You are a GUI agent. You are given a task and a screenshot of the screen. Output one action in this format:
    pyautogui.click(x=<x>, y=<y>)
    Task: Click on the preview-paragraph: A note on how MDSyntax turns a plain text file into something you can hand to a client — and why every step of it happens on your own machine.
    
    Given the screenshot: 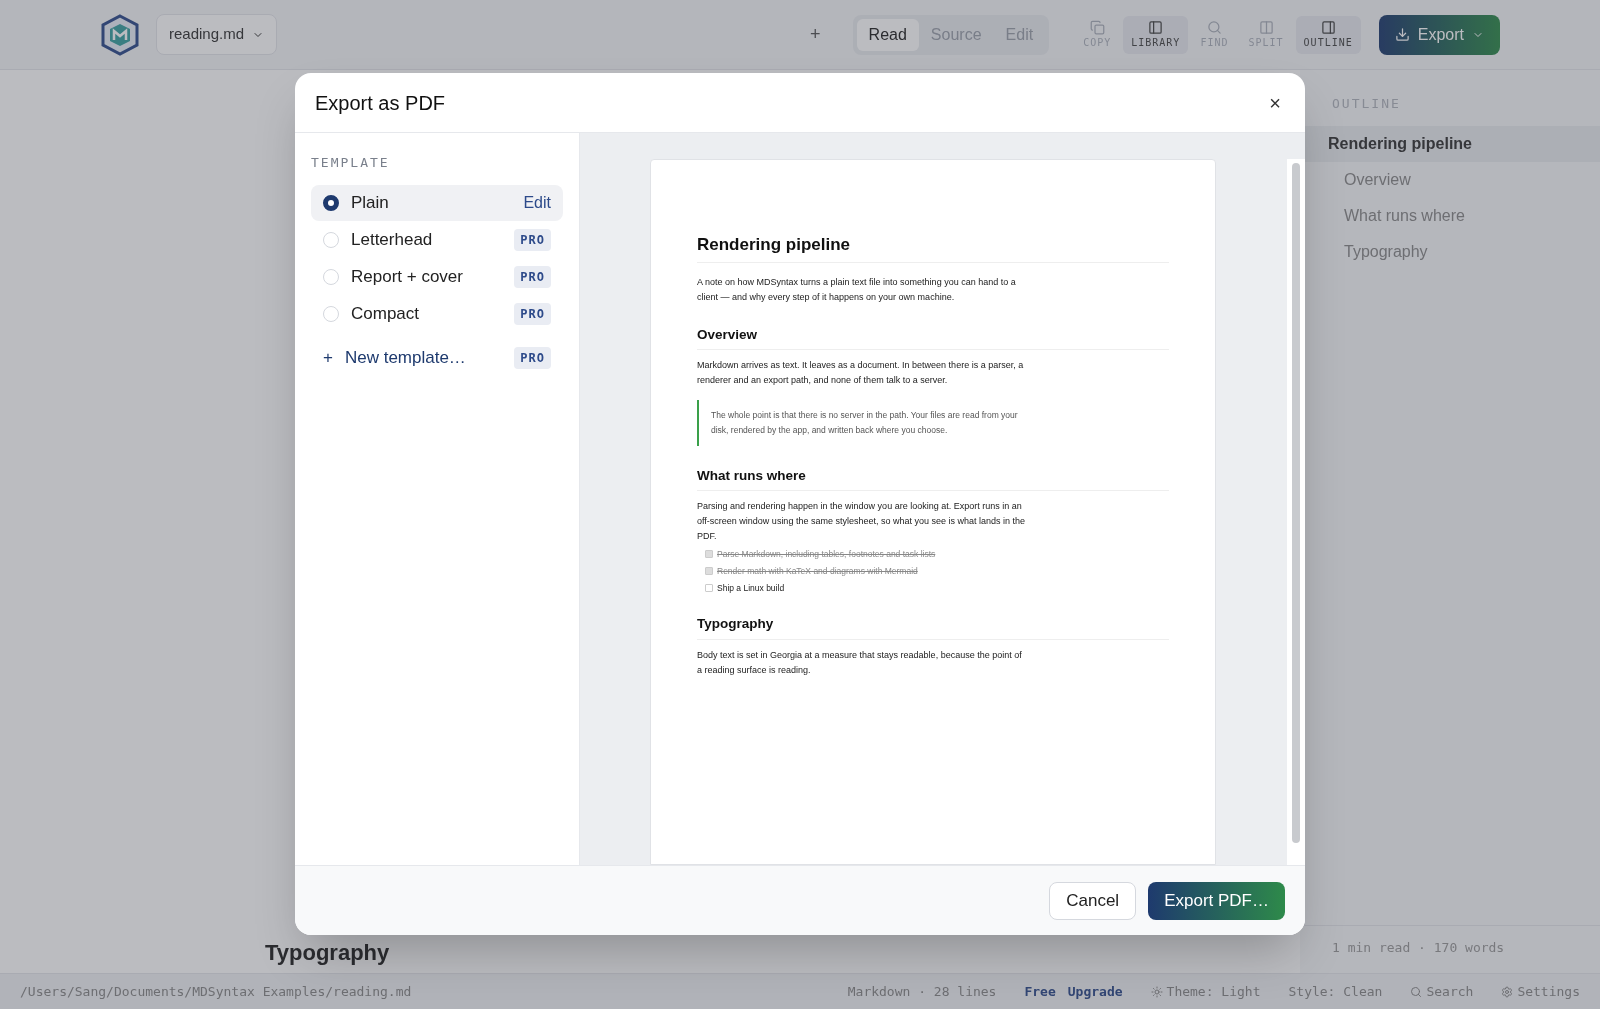 What is the action you would take?
    pyautogui.click(x=857, y=289)
    